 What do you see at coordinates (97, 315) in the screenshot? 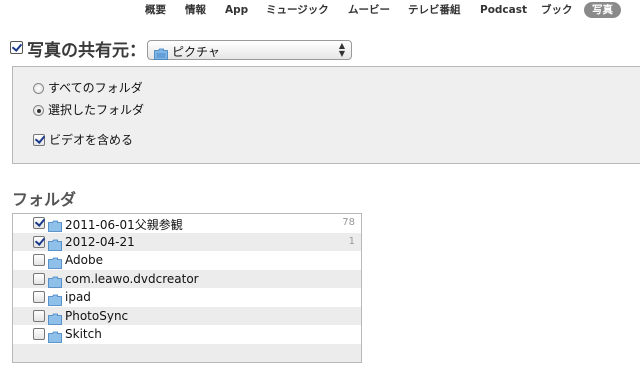
I see `folder-name: PhotoSync` at bounding box center [97, 315].